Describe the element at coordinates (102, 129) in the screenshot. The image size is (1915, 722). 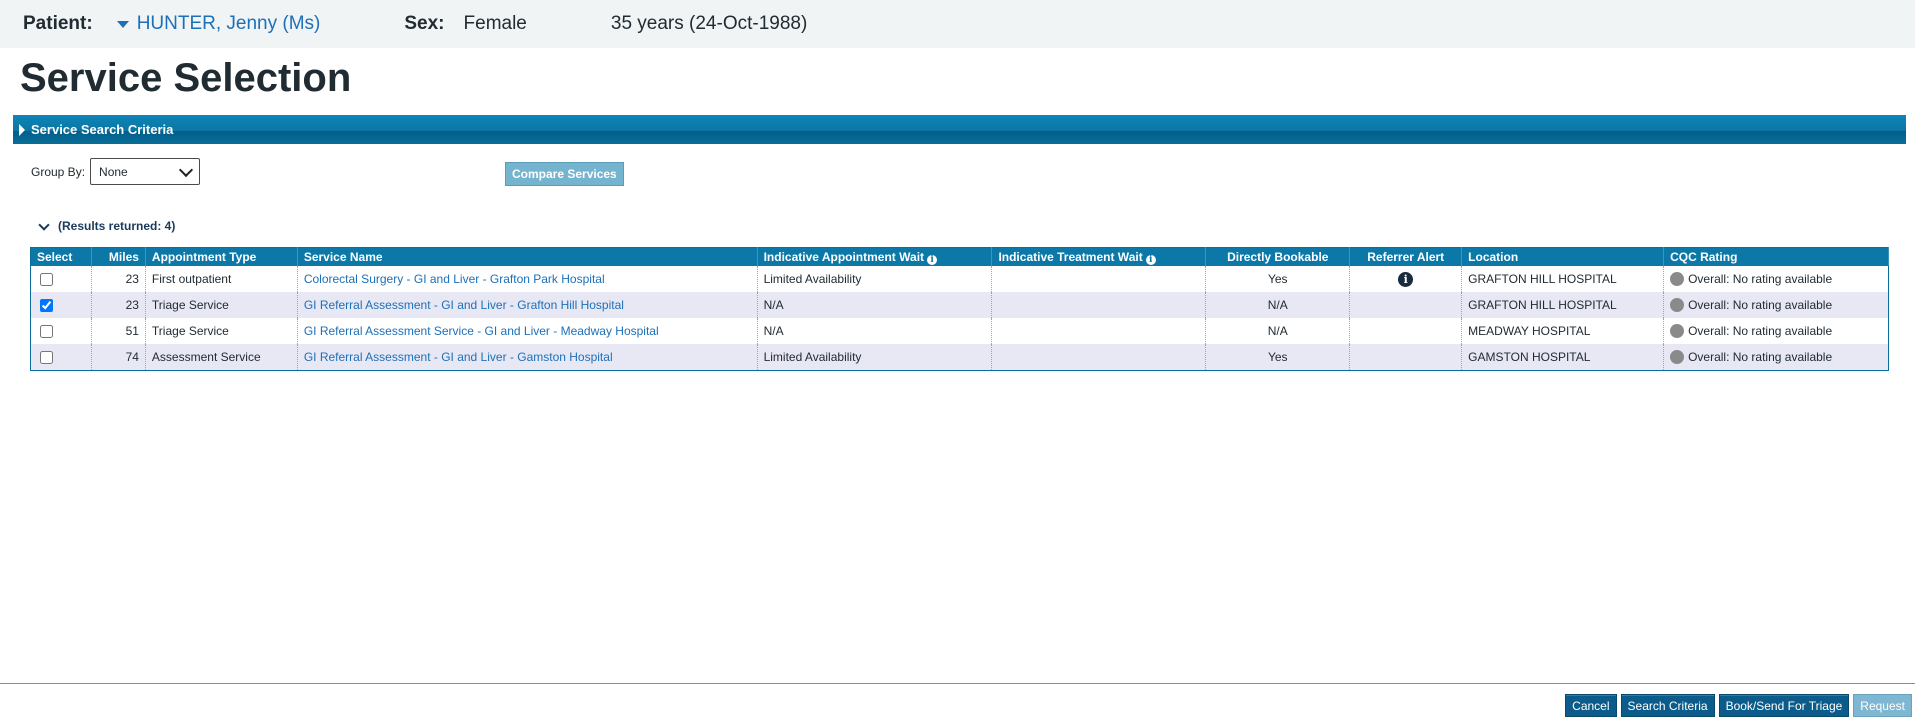
I see `criteria-label: Service Search Criteria` at that location.